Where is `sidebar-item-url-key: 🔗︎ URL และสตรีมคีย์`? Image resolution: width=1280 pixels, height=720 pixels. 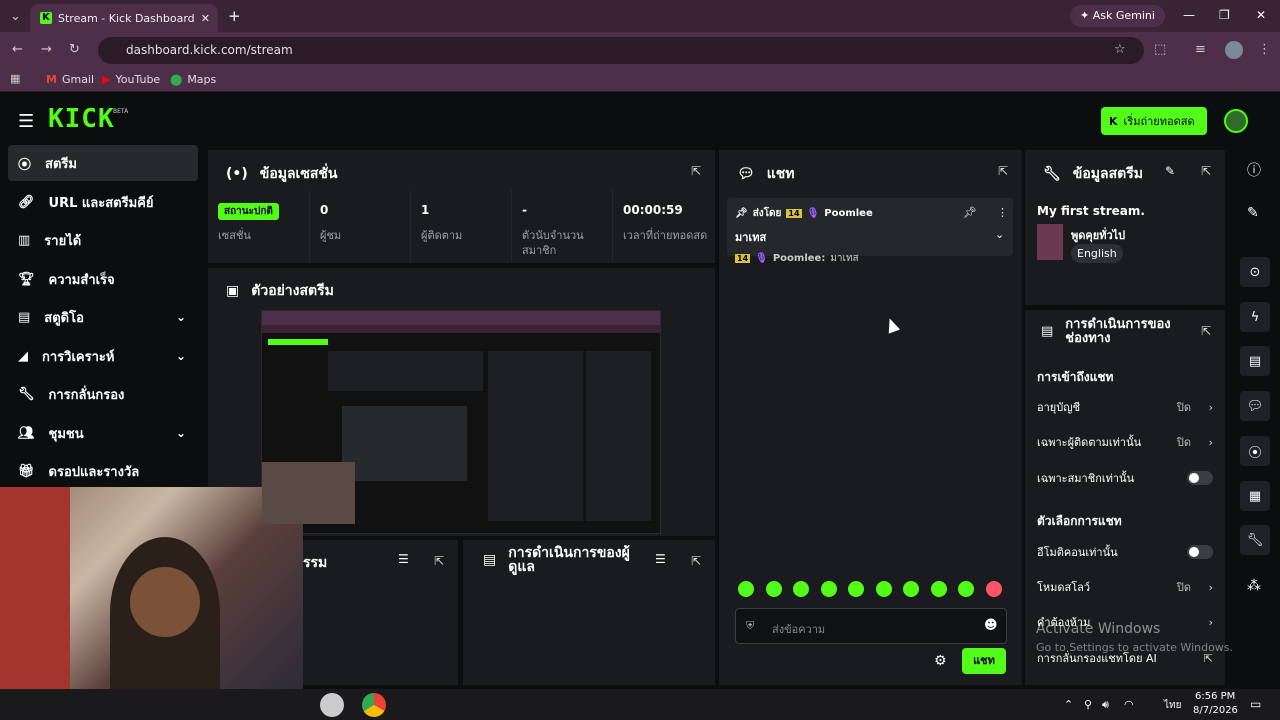
sidebar-item-url-key: 🔗︎ URL และสตรีมคีย์ is located at coordinates (103, 202).